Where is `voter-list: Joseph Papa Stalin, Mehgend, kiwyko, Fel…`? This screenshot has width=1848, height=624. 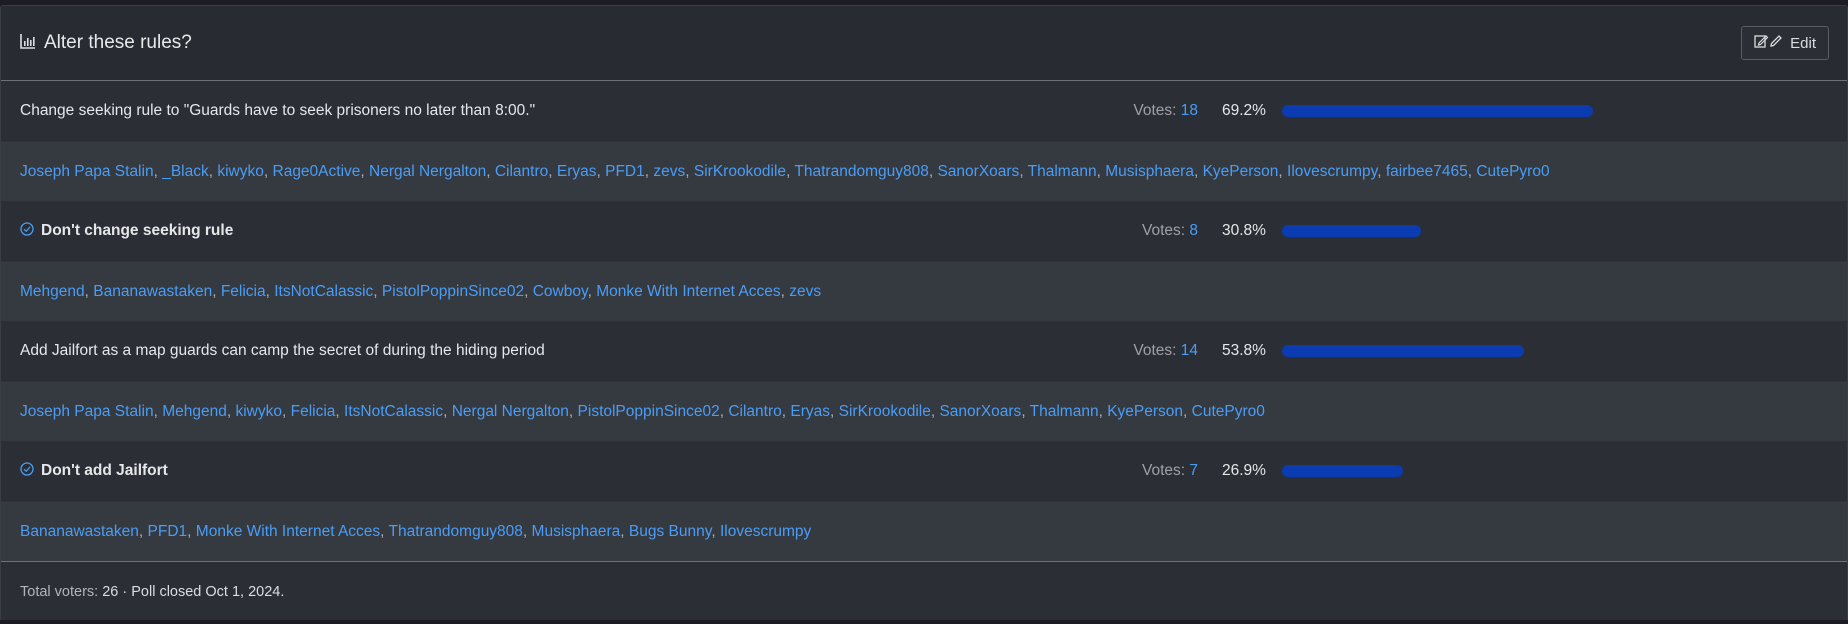 voter-list: Joseph Papa Stalin, Mehgend, kiwyko, Fel… is located at coordinates (642, 411).